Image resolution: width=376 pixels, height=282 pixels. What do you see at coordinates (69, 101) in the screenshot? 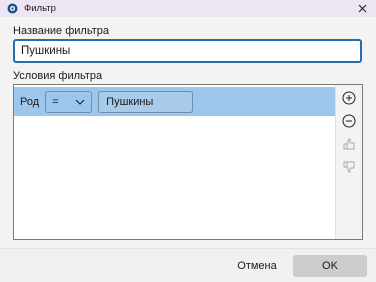
I see `operator-select: =` at bounding box center [69, 101].